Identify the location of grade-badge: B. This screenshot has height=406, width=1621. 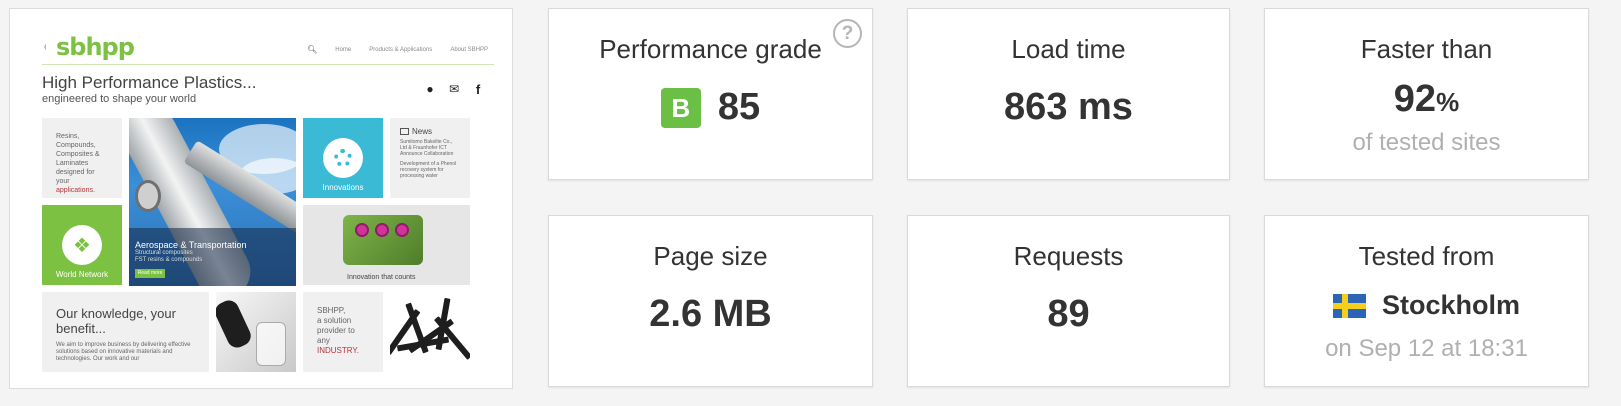
(680, 107).